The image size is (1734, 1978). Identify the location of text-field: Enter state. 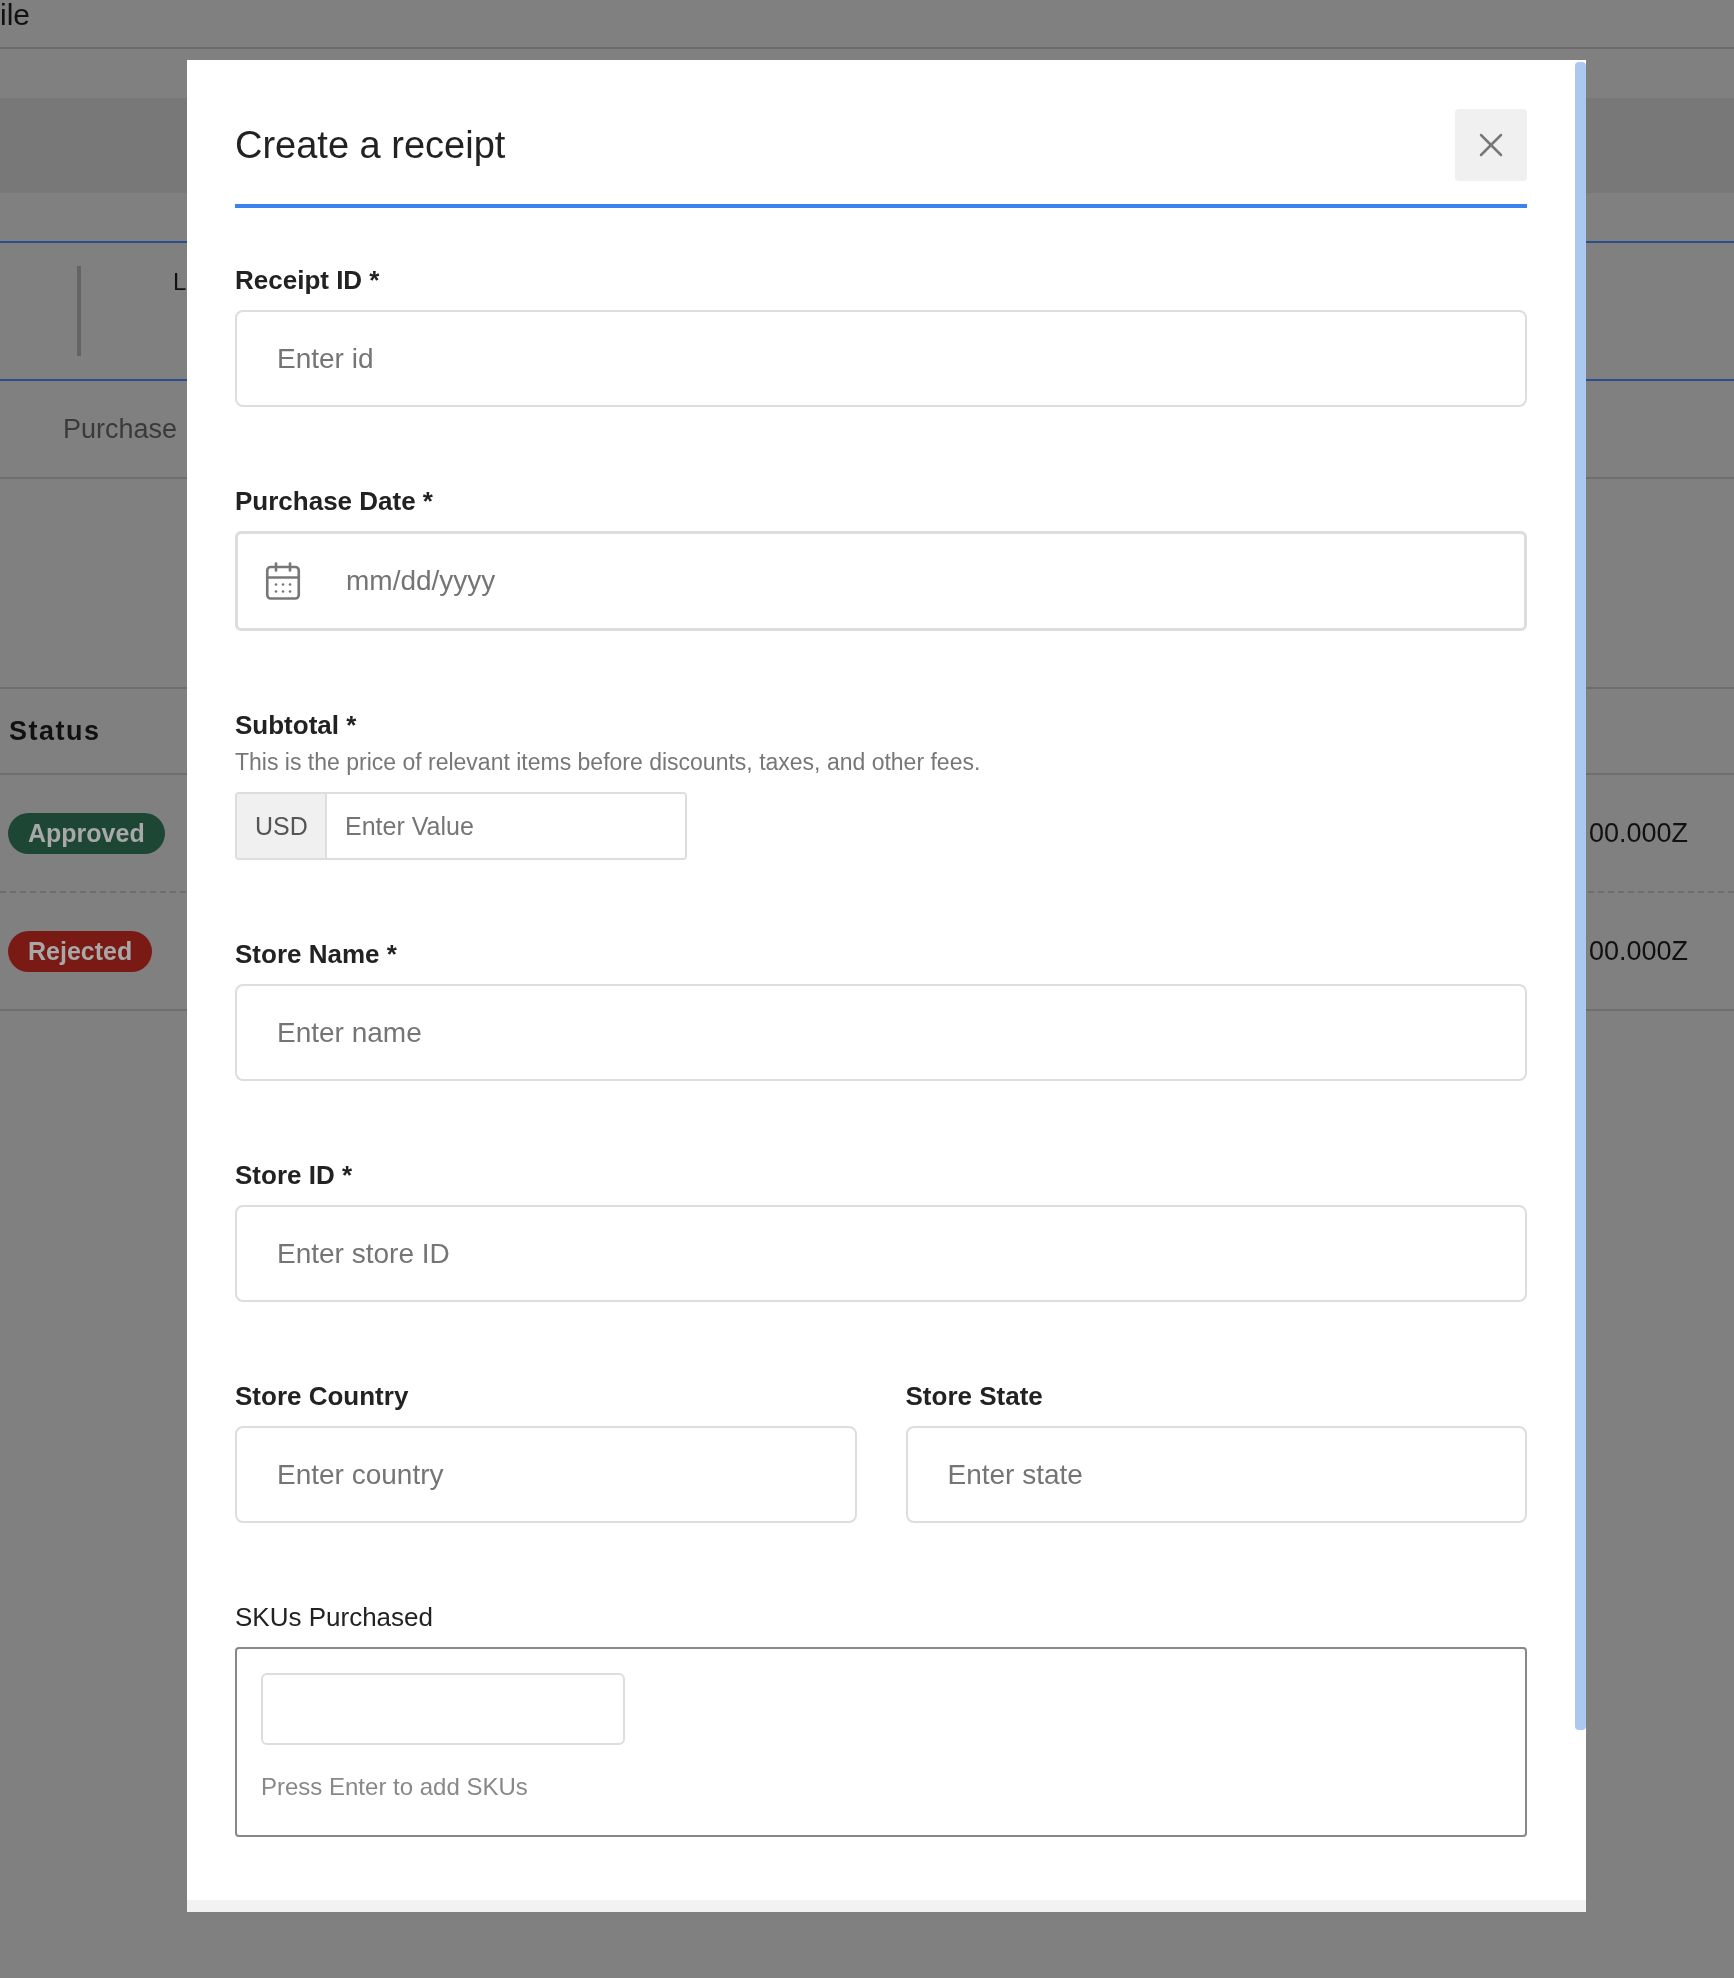
(1216, 1474).